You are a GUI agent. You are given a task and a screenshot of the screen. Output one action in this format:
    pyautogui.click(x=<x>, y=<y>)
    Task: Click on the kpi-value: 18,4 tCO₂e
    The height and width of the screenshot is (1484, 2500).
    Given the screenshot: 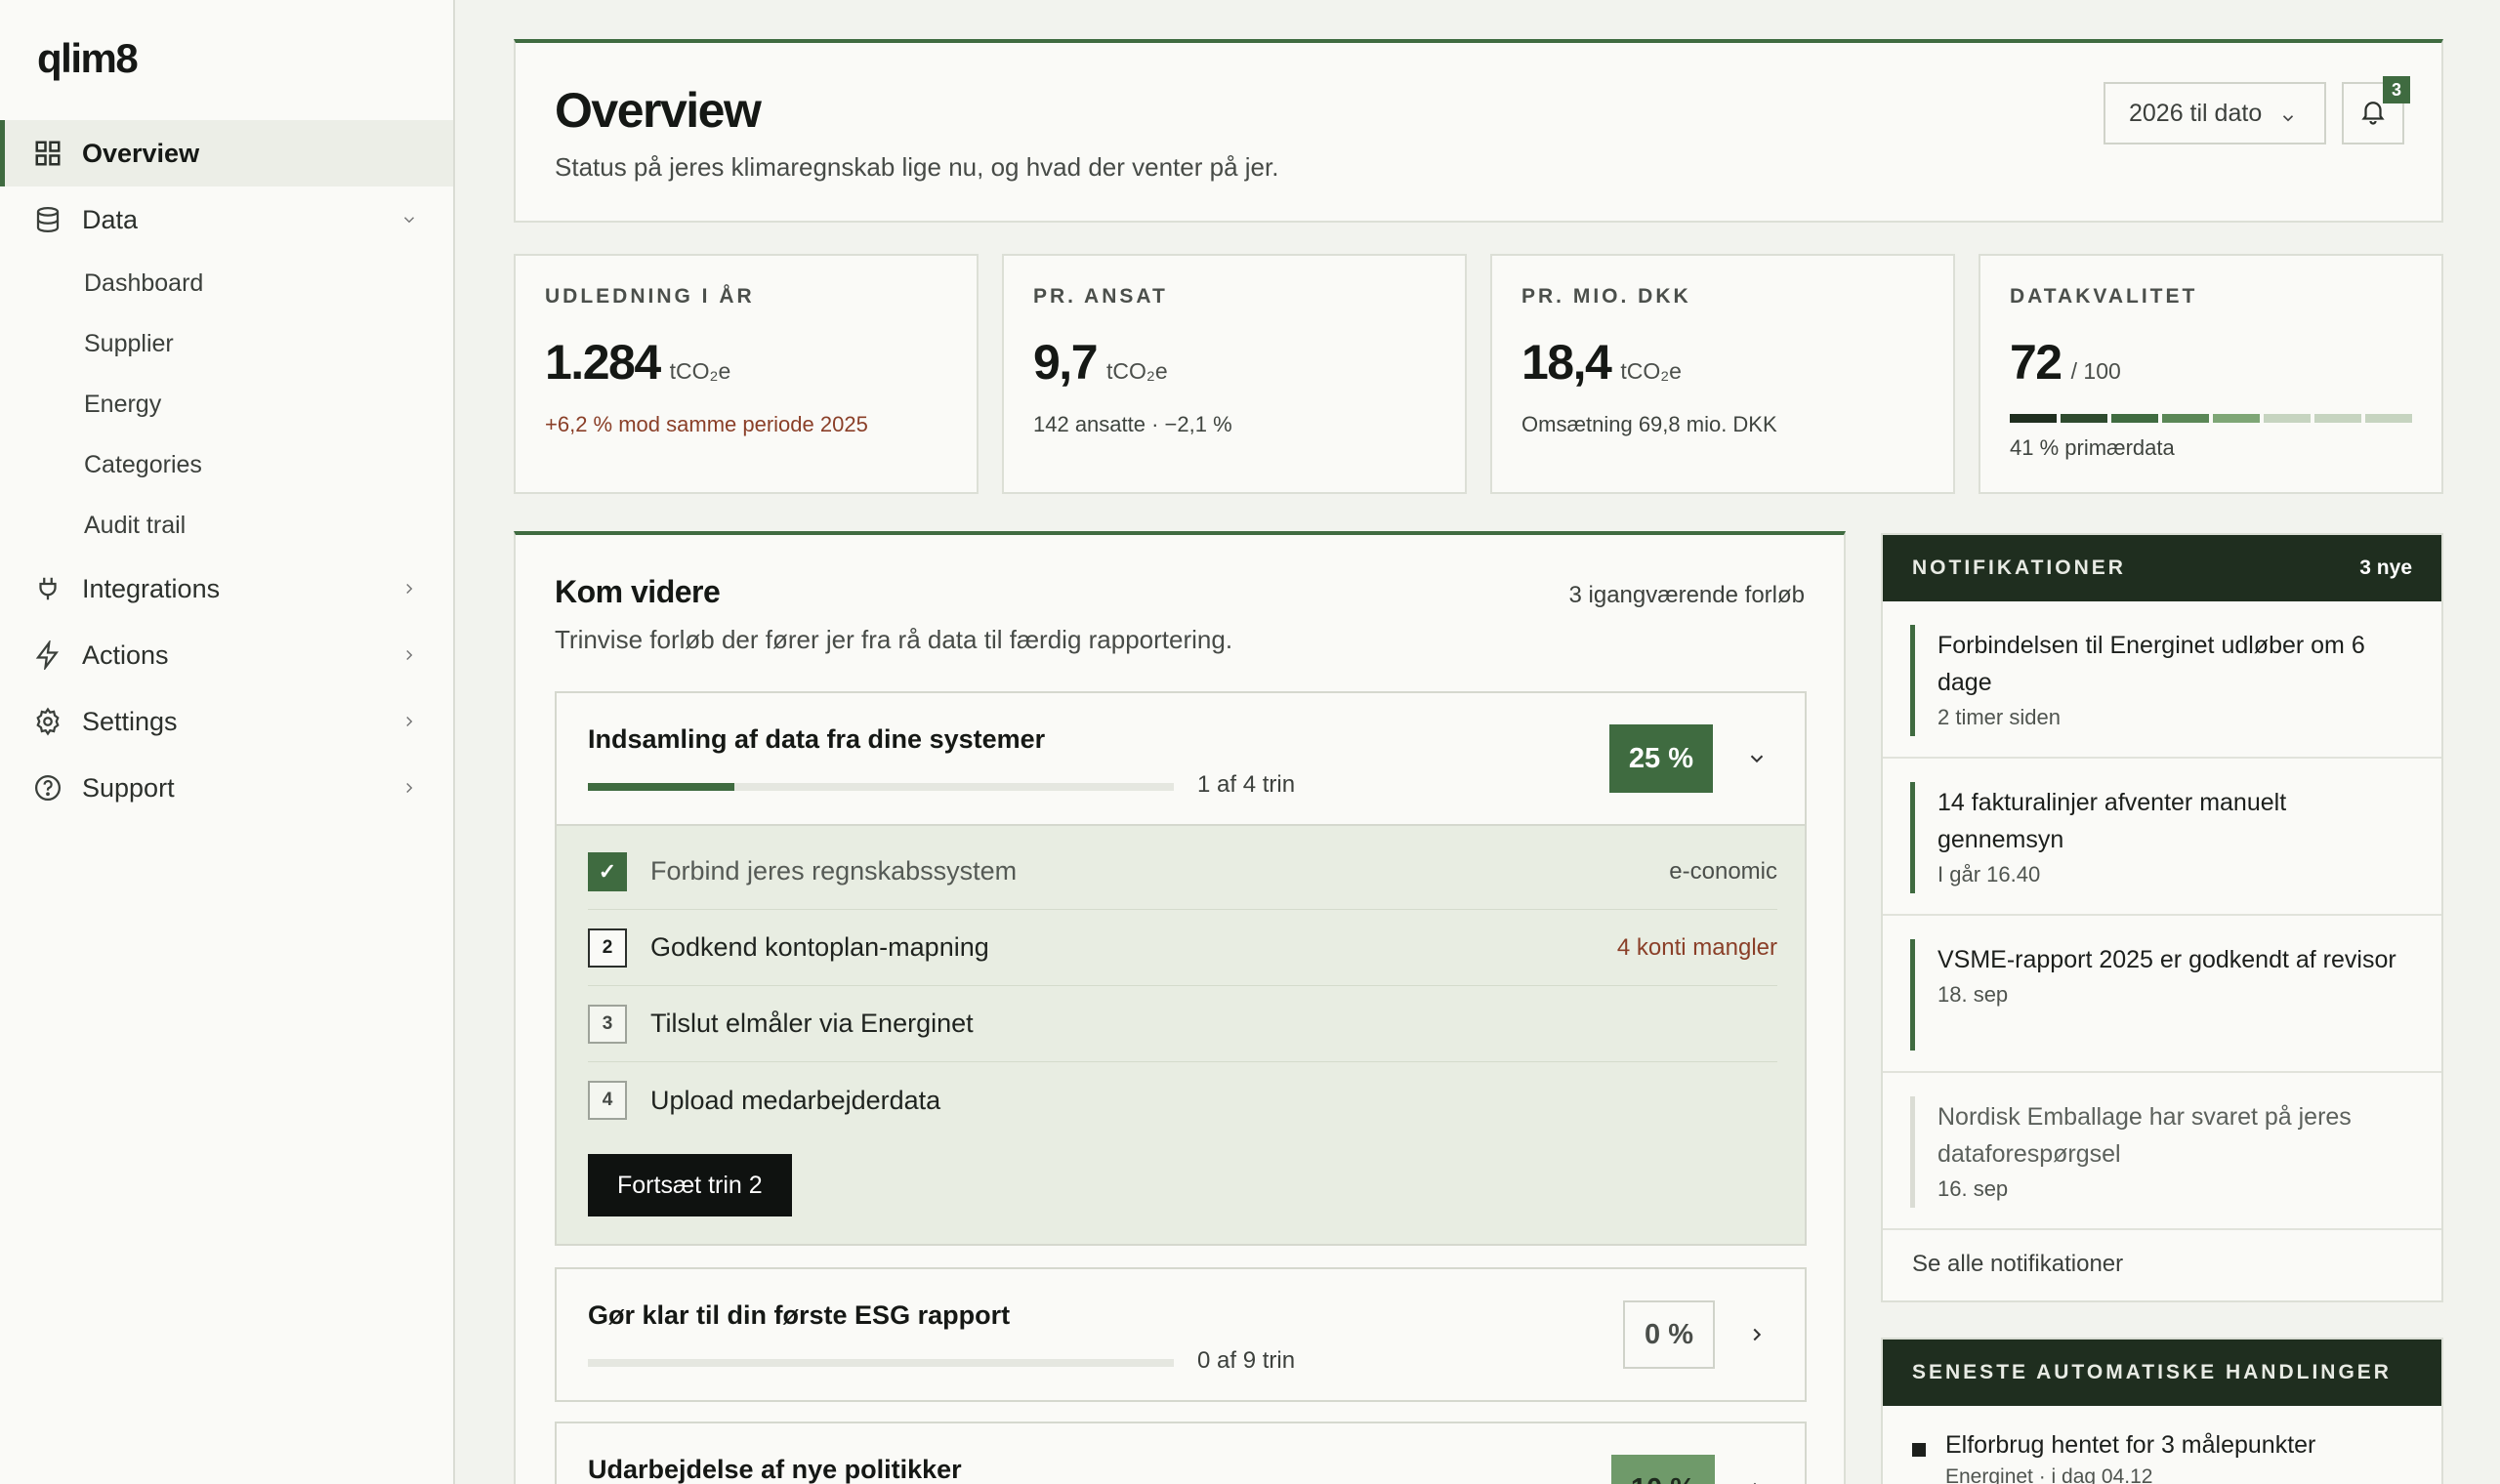 What is the action you would take?
    pyautogui.click(x=1601, y=363)
    